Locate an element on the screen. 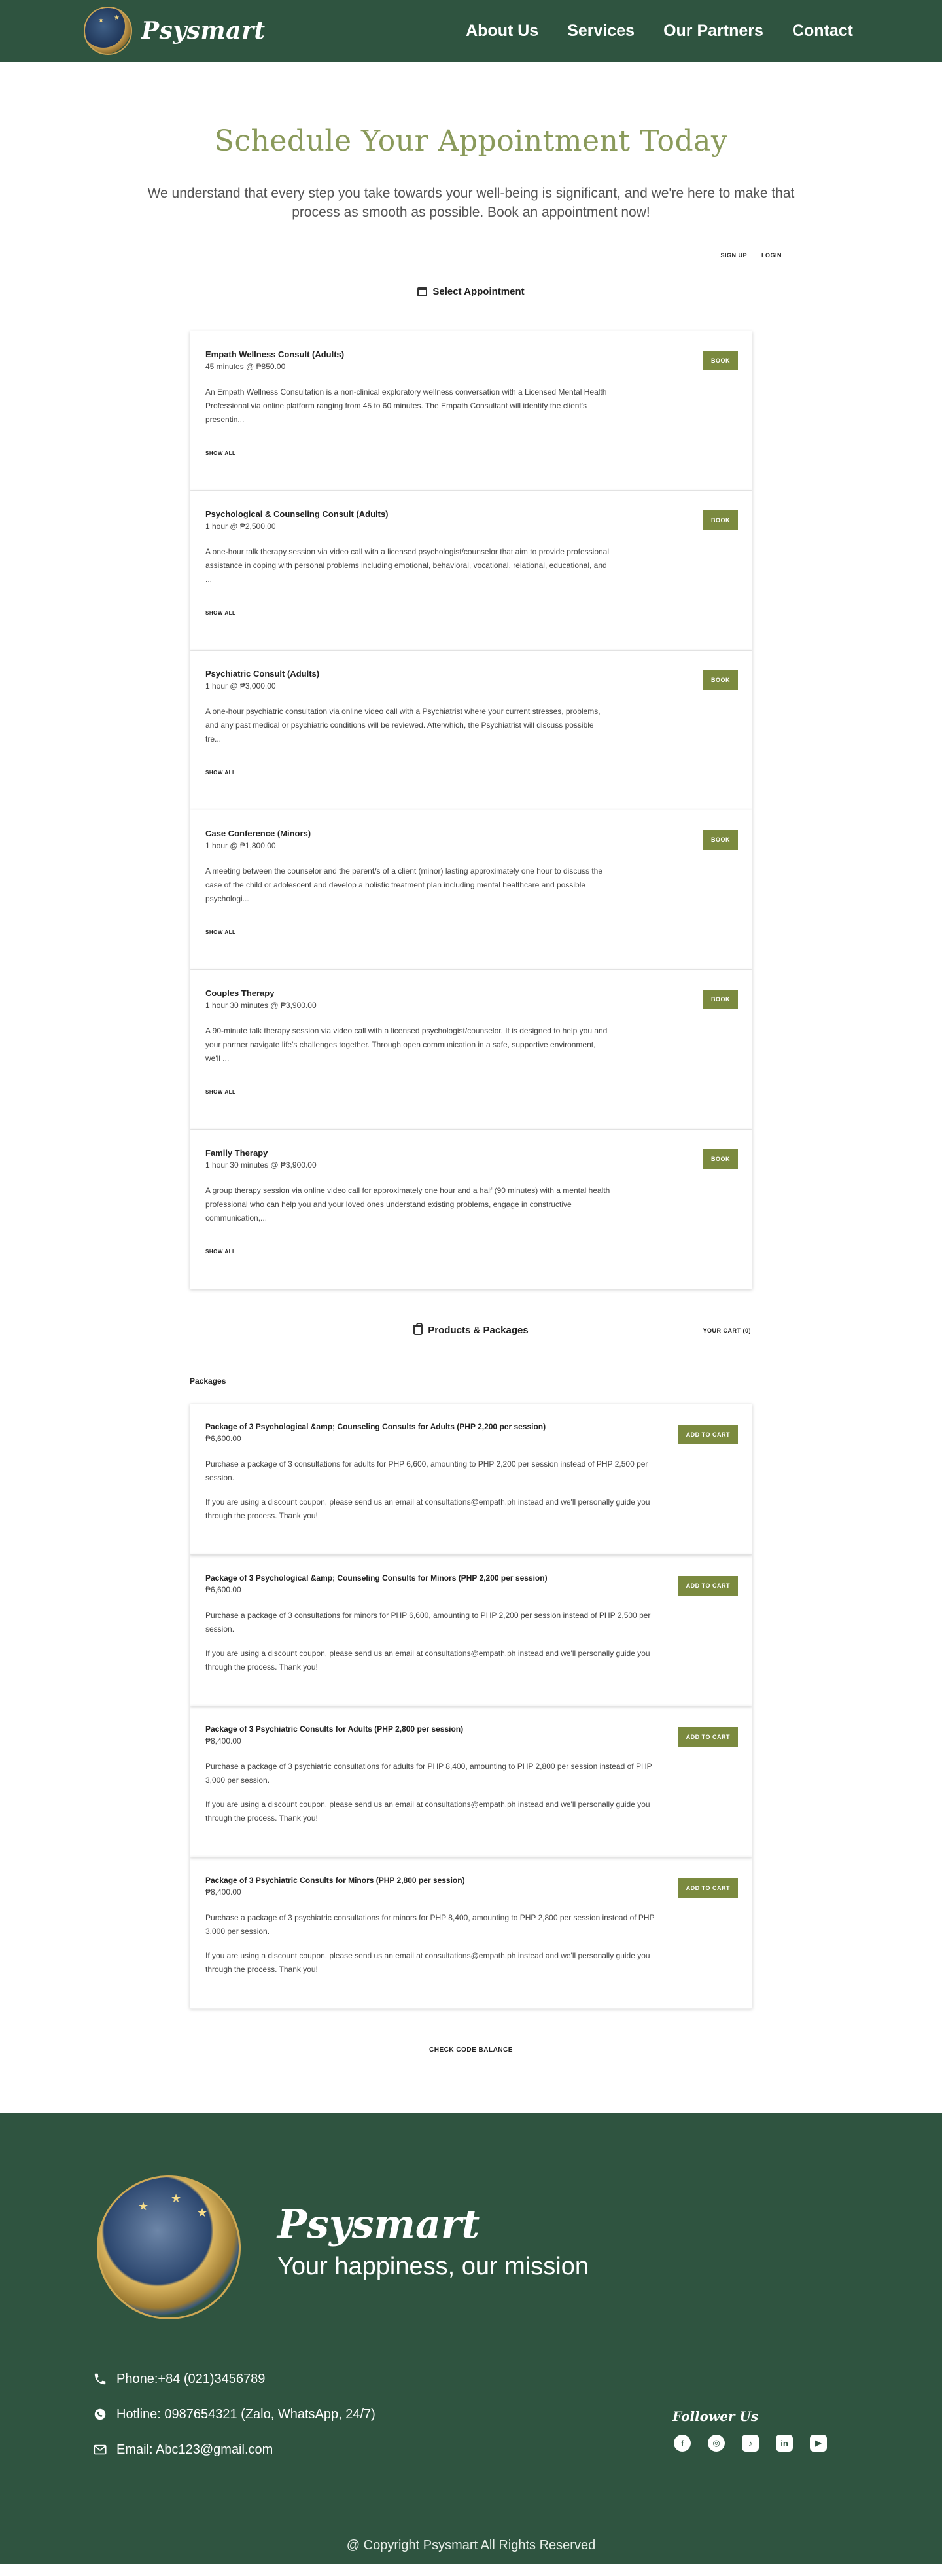 The width and height of the screenshot is (942, 2576). follow-us-label: Follower Us is located at coordinates (716, 2416).